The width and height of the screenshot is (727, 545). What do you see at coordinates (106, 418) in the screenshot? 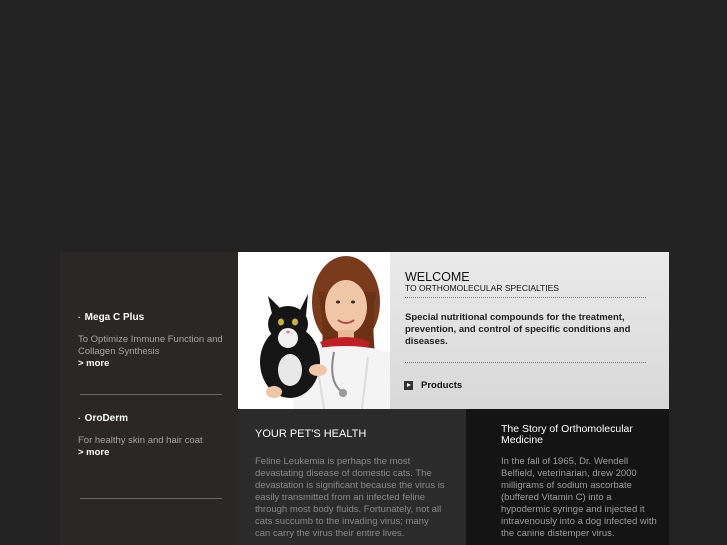
I see `sidebar-item-title: OroDerm` at bounding box center [106, 418].